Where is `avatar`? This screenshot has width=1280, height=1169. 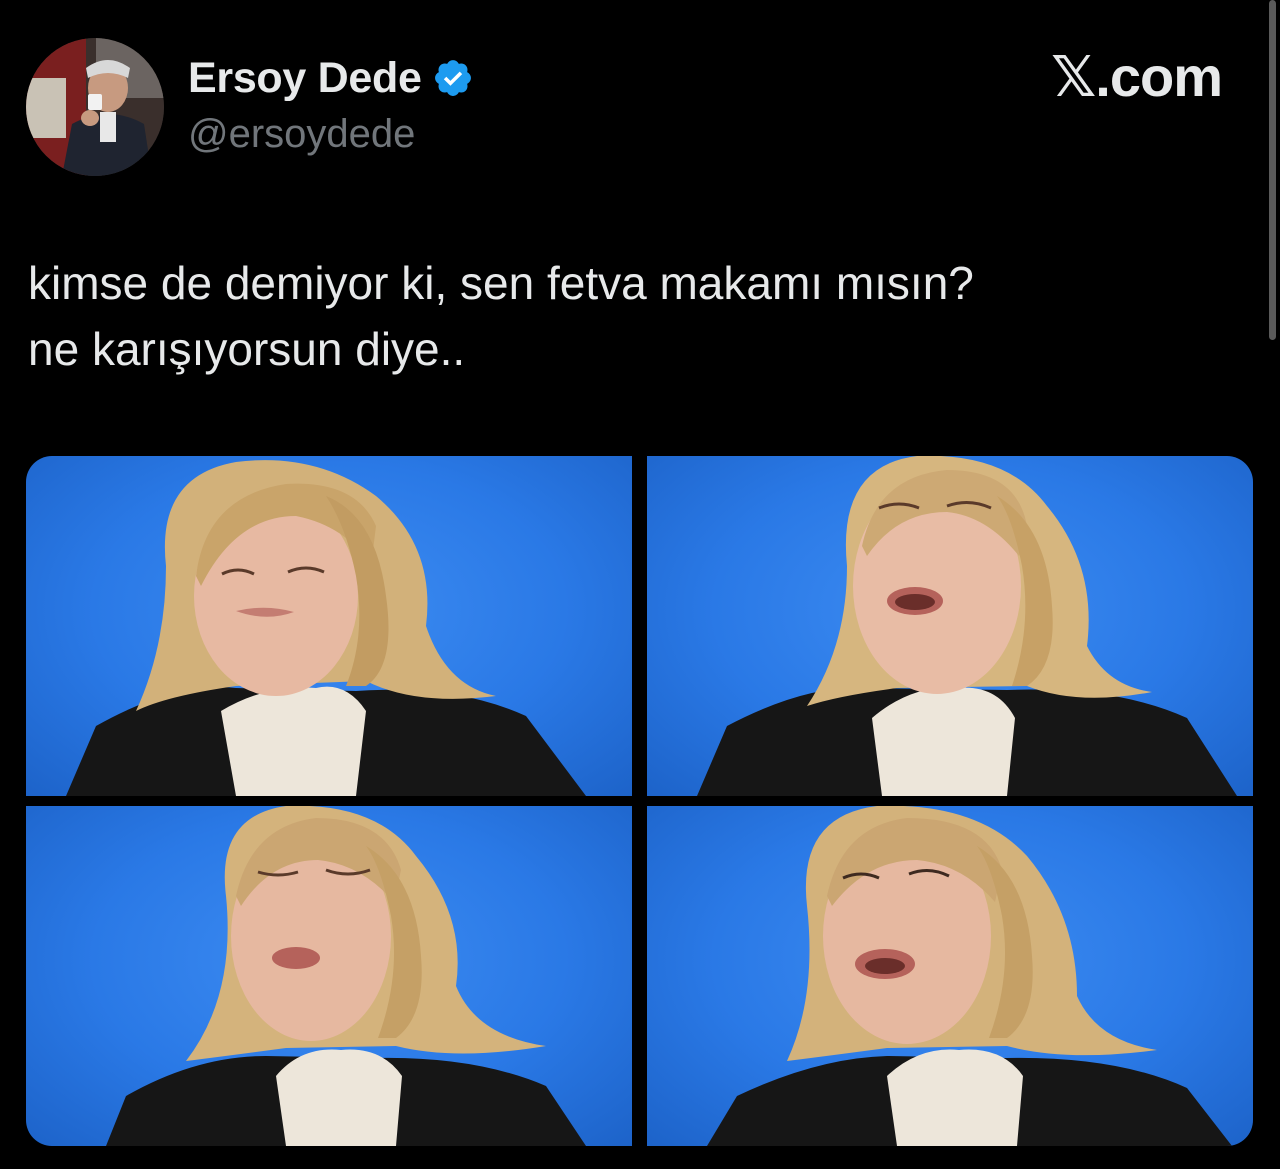 avatar is located at coordinates (95, 107).